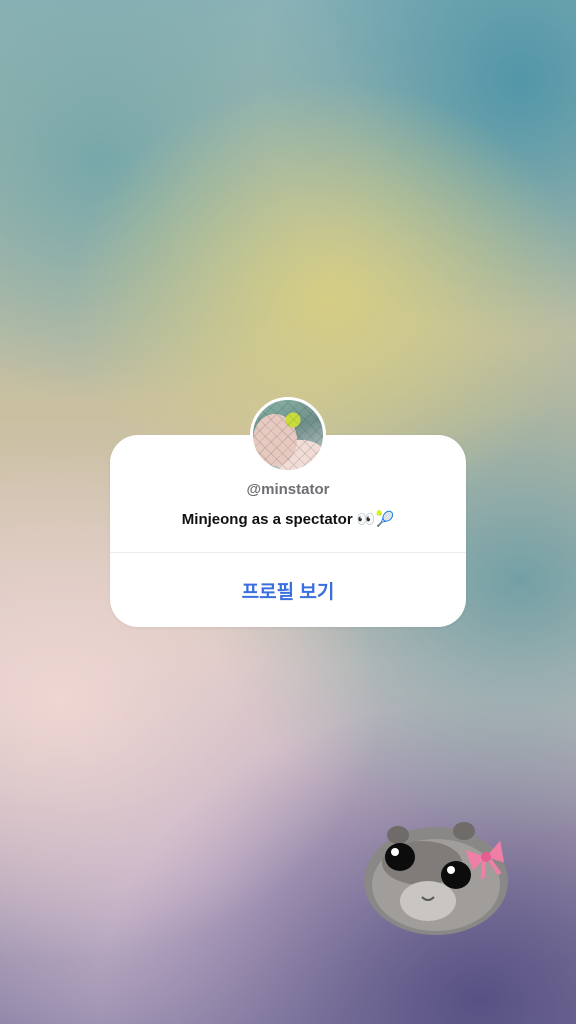 The height and width of the screenshot is (1024, 576). I want to click on avatar, so click(288, 435).